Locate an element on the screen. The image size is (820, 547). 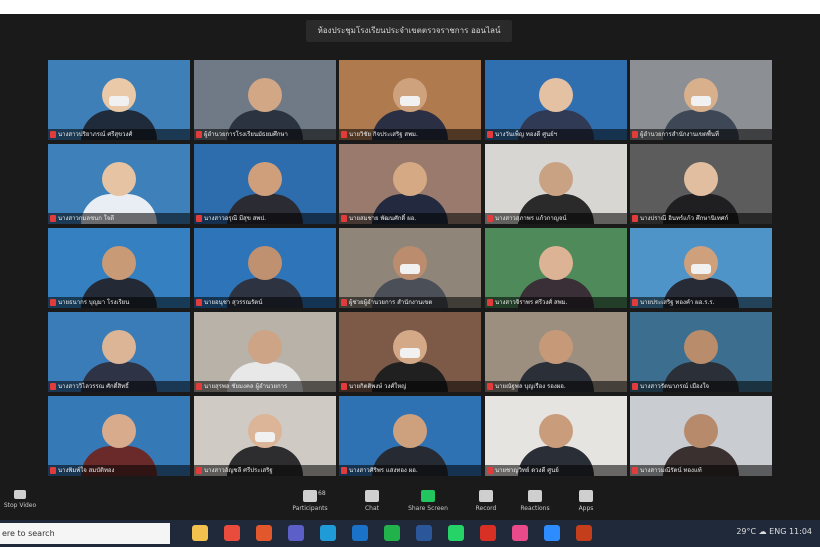
line-icon is located at coordinates (392, 533).